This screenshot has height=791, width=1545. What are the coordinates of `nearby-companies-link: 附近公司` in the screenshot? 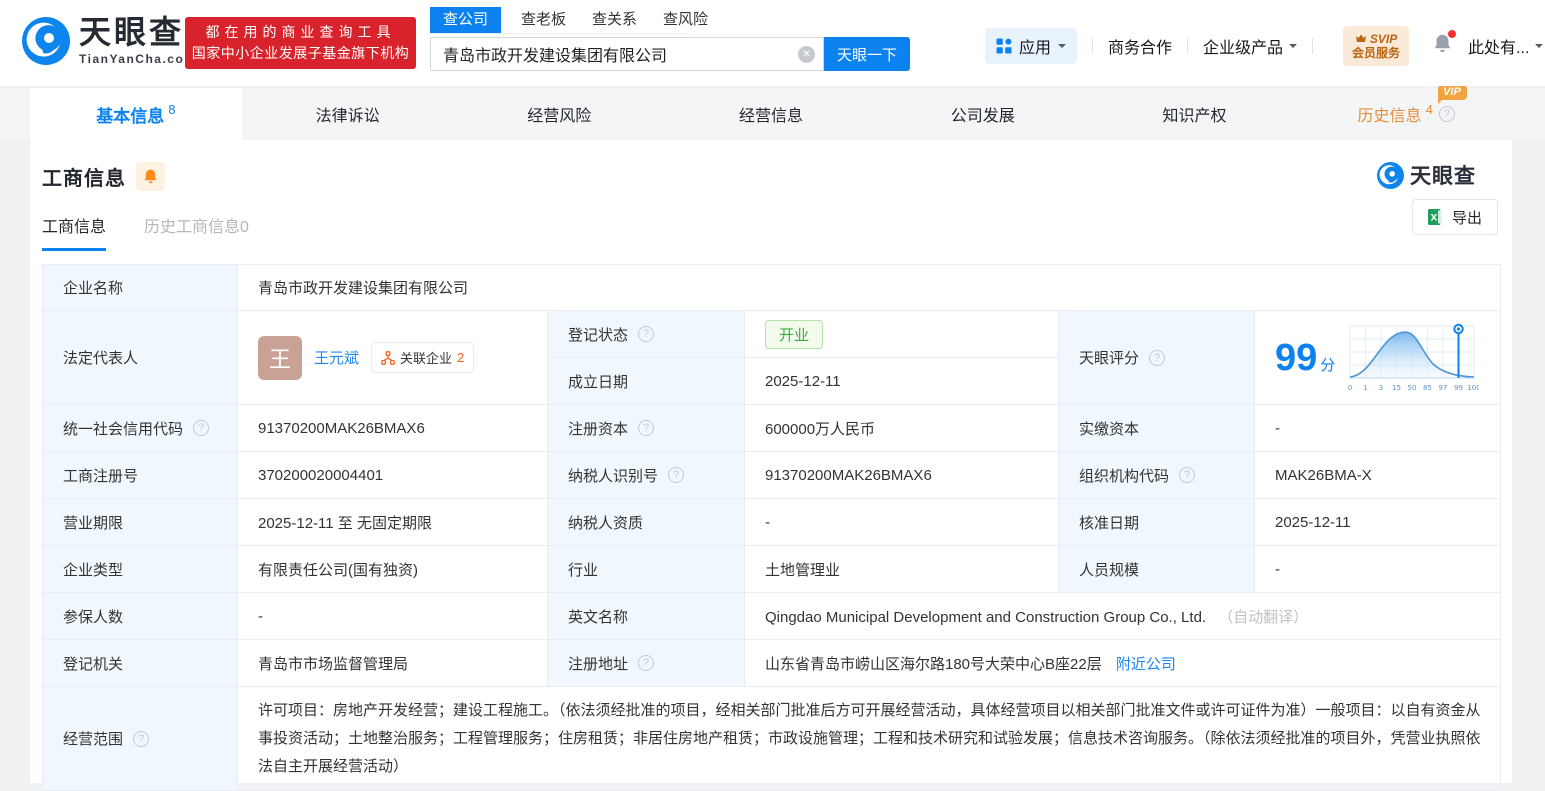 It's located at (1146, 664).